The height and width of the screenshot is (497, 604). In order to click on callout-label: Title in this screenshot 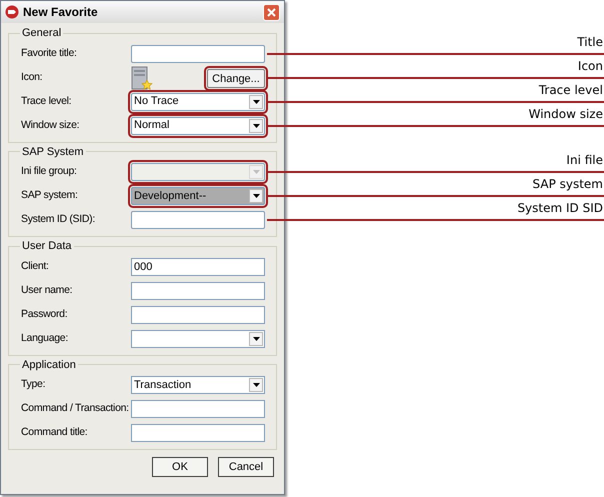, I will do `click(590, 42)`.